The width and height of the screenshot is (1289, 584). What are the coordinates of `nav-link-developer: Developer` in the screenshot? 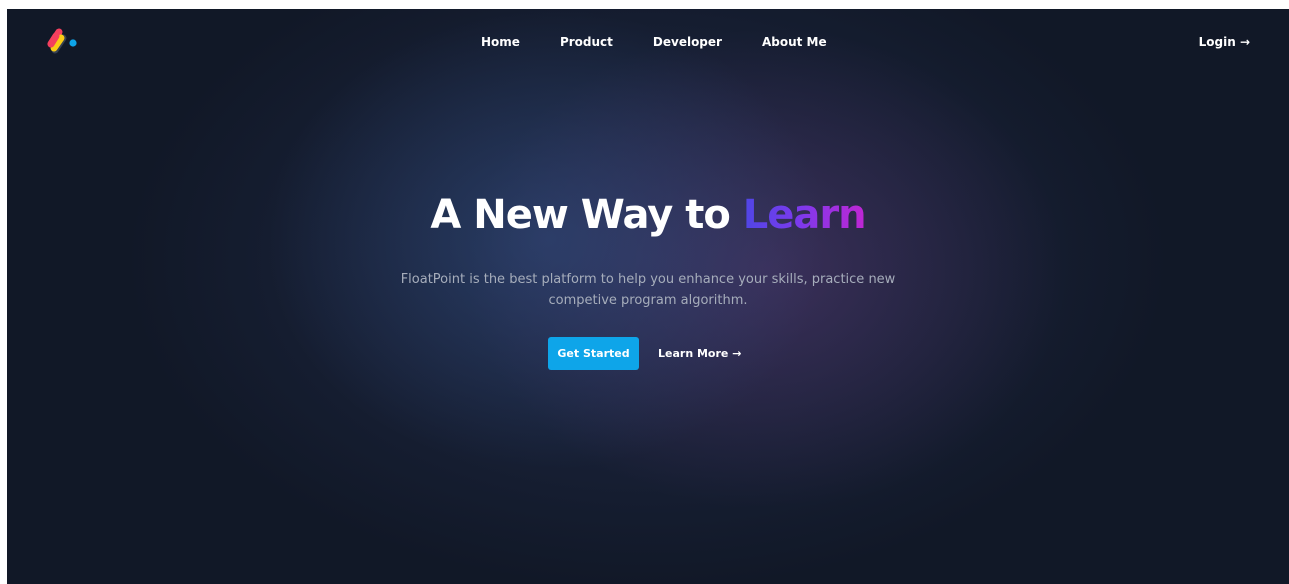 It's located at (687, 42).